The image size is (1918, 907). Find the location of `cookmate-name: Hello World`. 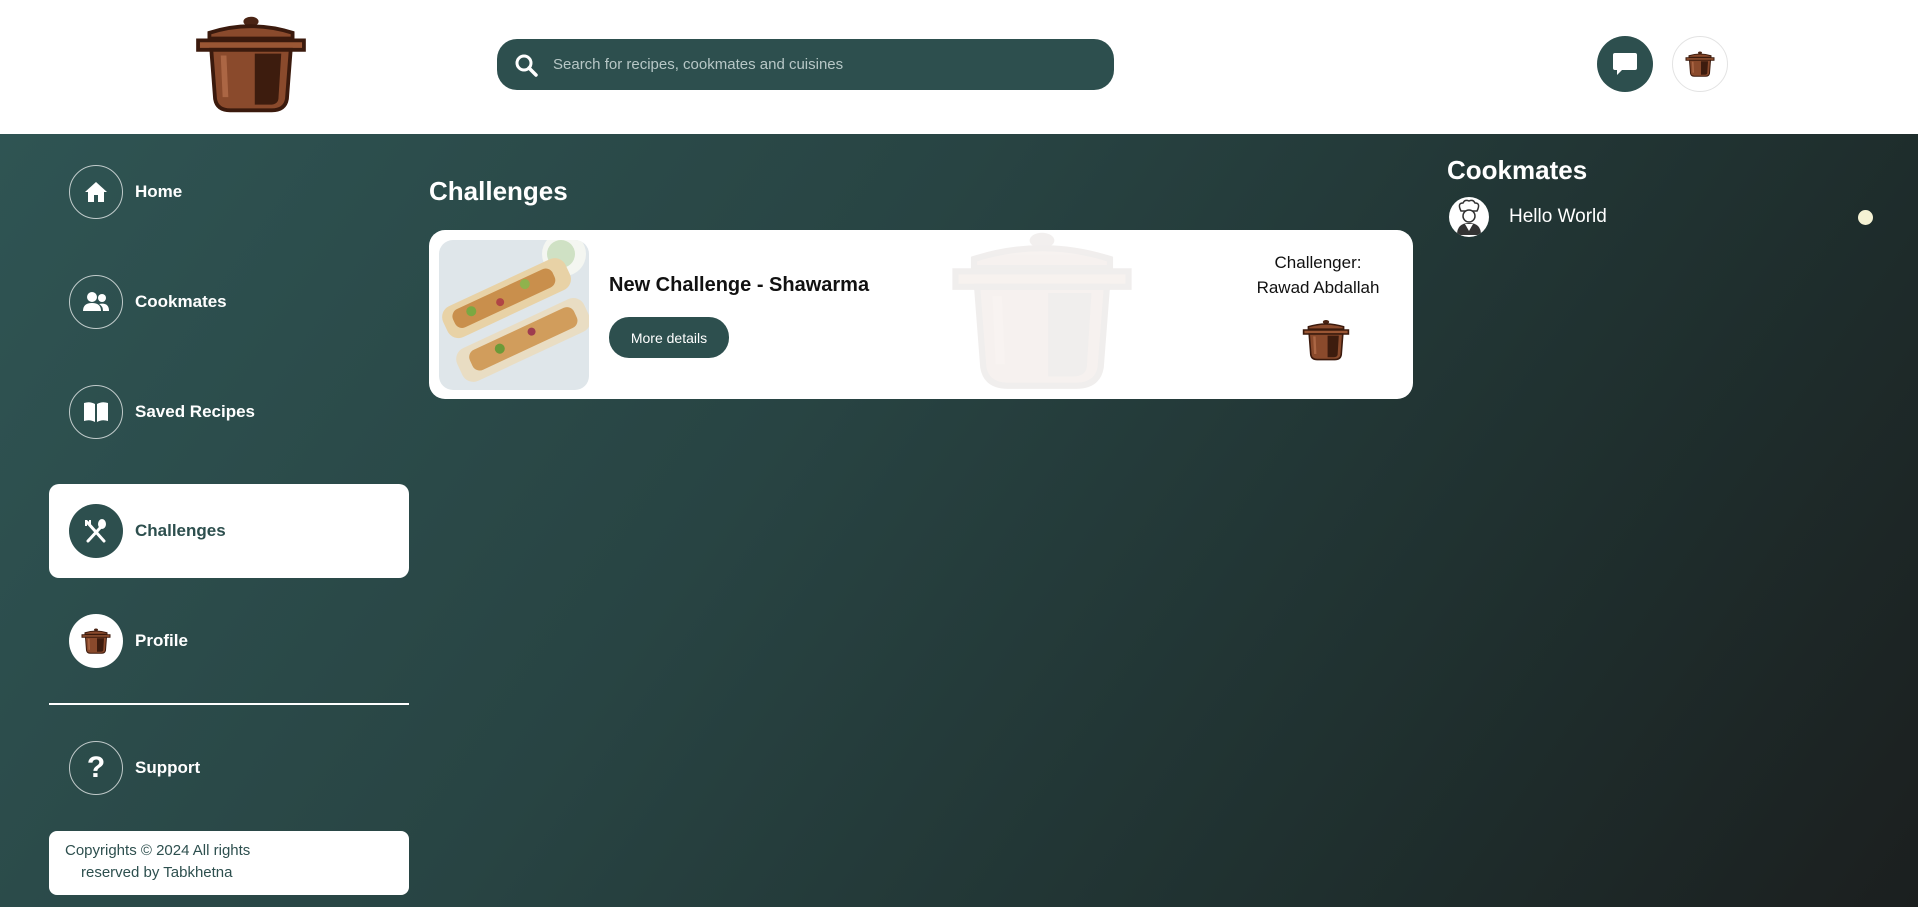

cookmate-name: Hello World is located at coordinates (1558, 216).